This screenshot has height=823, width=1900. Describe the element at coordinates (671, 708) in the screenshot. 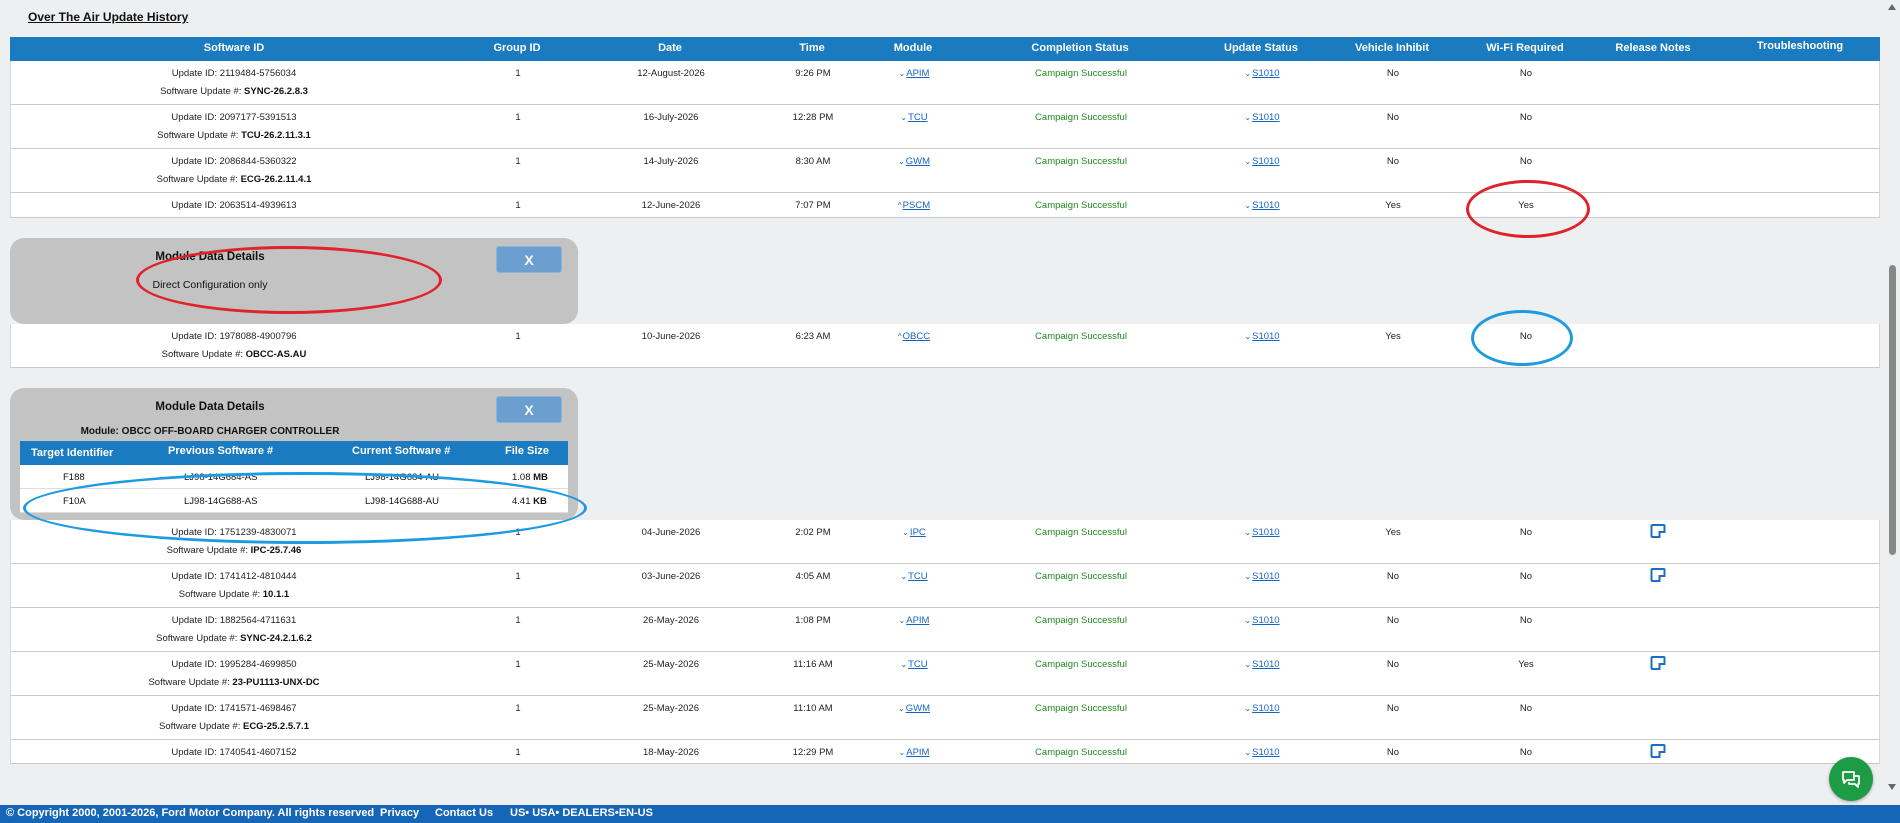

I see `date: 25-May-2026` at that location.